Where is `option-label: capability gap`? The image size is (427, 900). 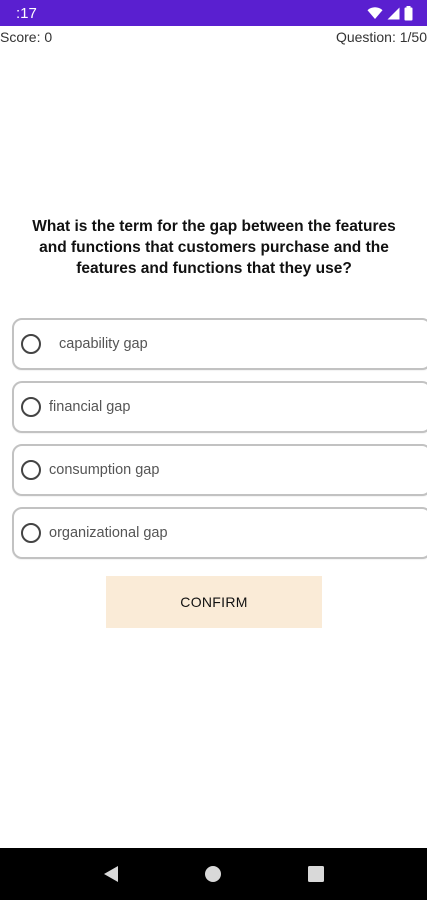 option-label: capability gap is located at coordinates (103, 344).